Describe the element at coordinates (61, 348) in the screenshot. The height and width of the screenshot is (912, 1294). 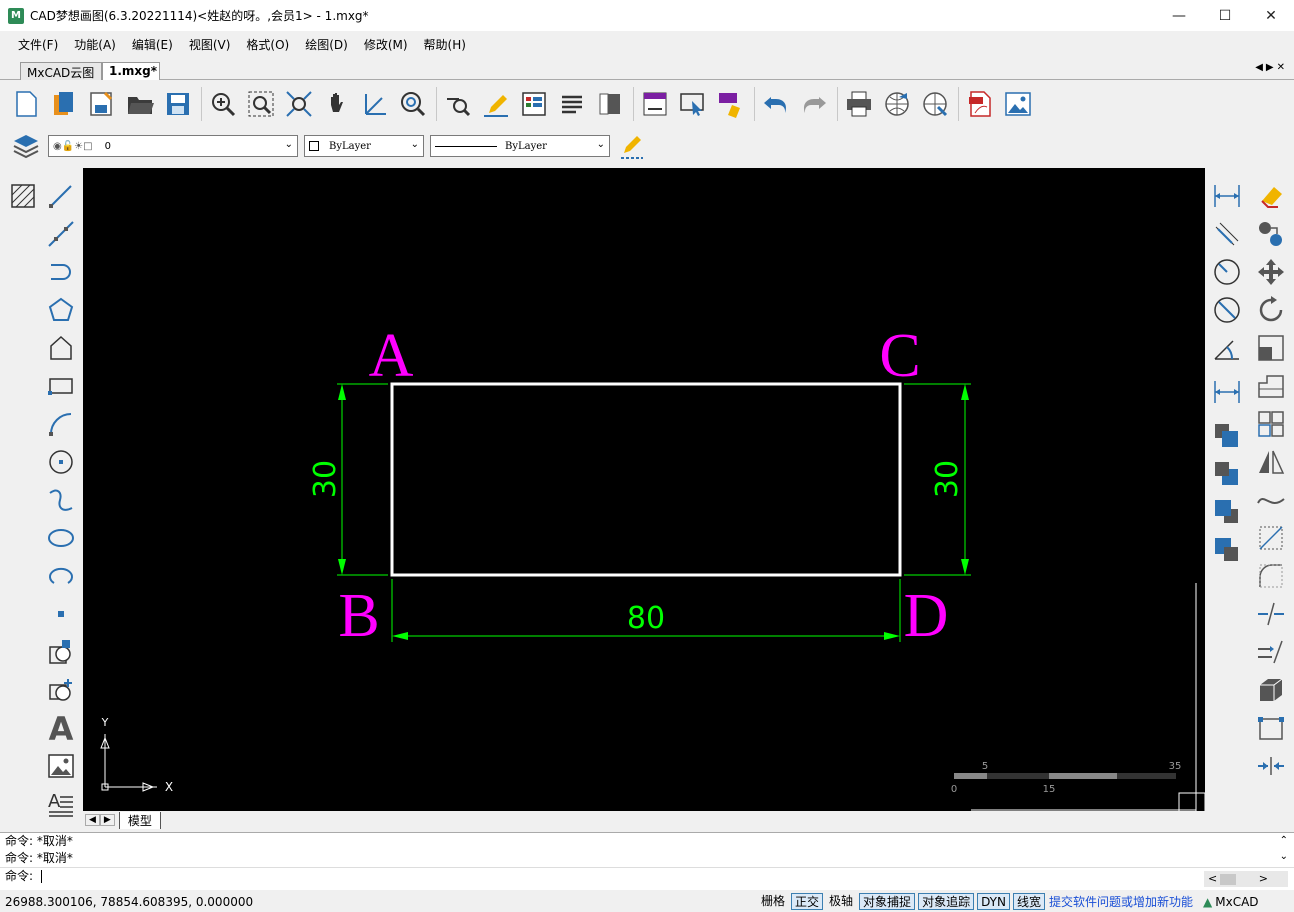
I see `pentagon-icon` at that location.